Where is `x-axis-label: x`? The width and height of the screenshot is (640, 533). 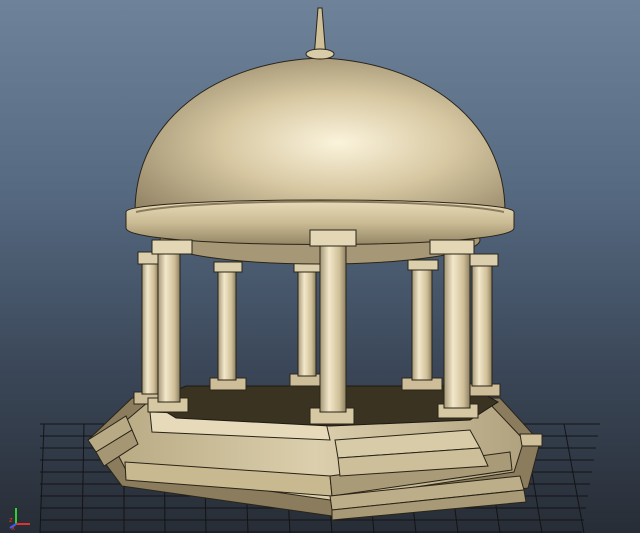
x-axis-label: x is located at coordinates (13, 527).